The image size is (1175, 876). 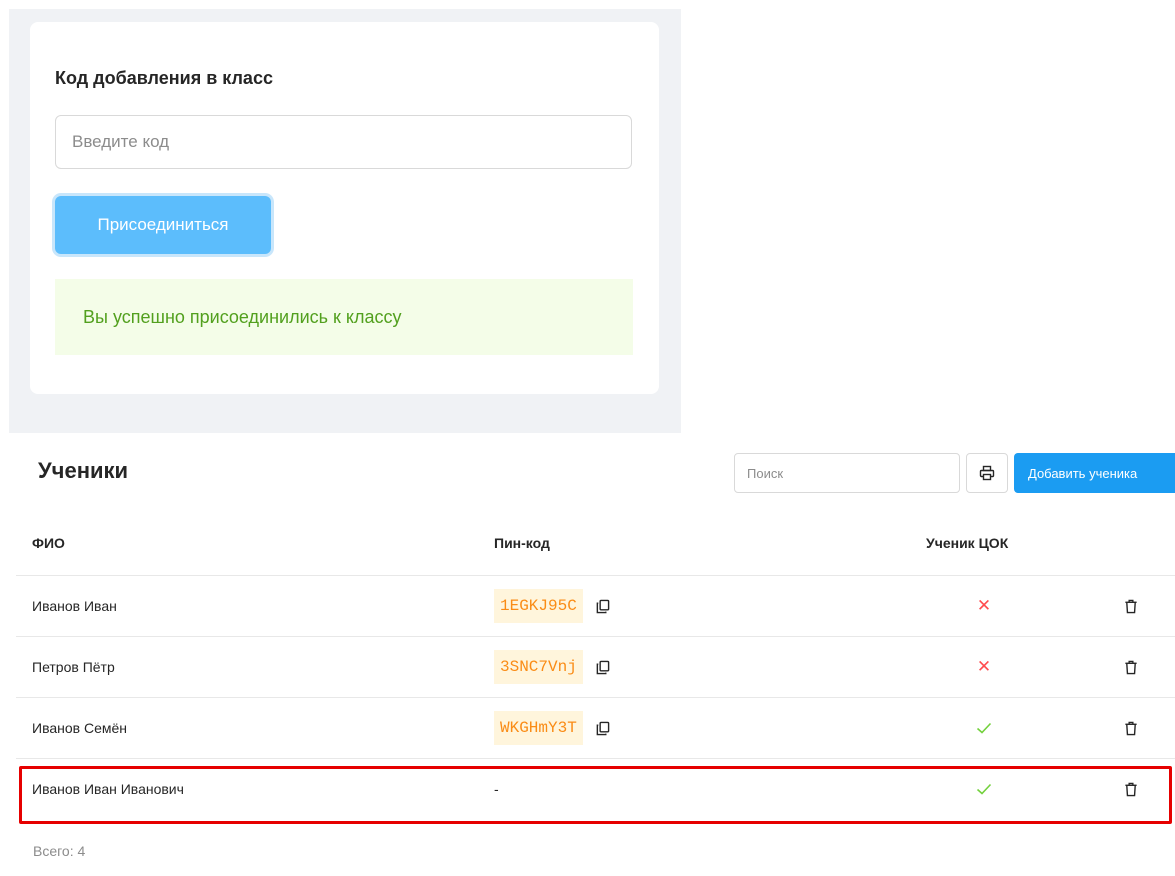 I want to click on join-button: Присоединиться, so click(x=163, y=225).